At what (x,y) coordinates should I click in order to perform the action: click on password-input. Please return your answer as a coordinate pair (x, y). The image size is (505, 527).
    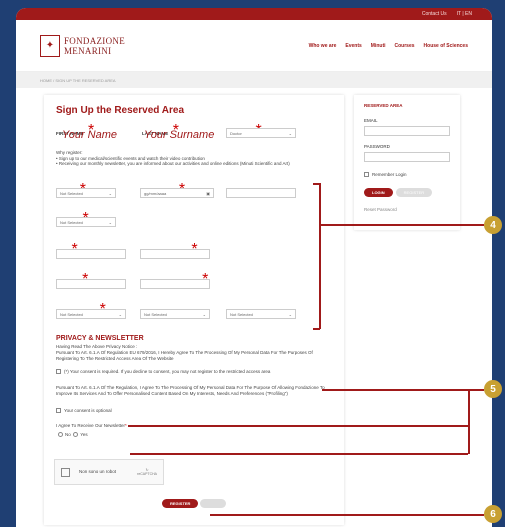
    Looking at the image, I should click on (91, 284).